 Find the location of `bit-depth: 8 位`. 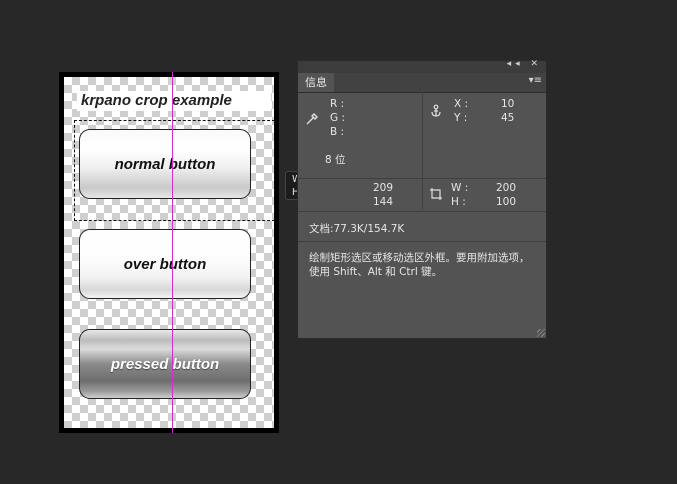

bit-depth: 8 位 is located at coordinates (335, 160).